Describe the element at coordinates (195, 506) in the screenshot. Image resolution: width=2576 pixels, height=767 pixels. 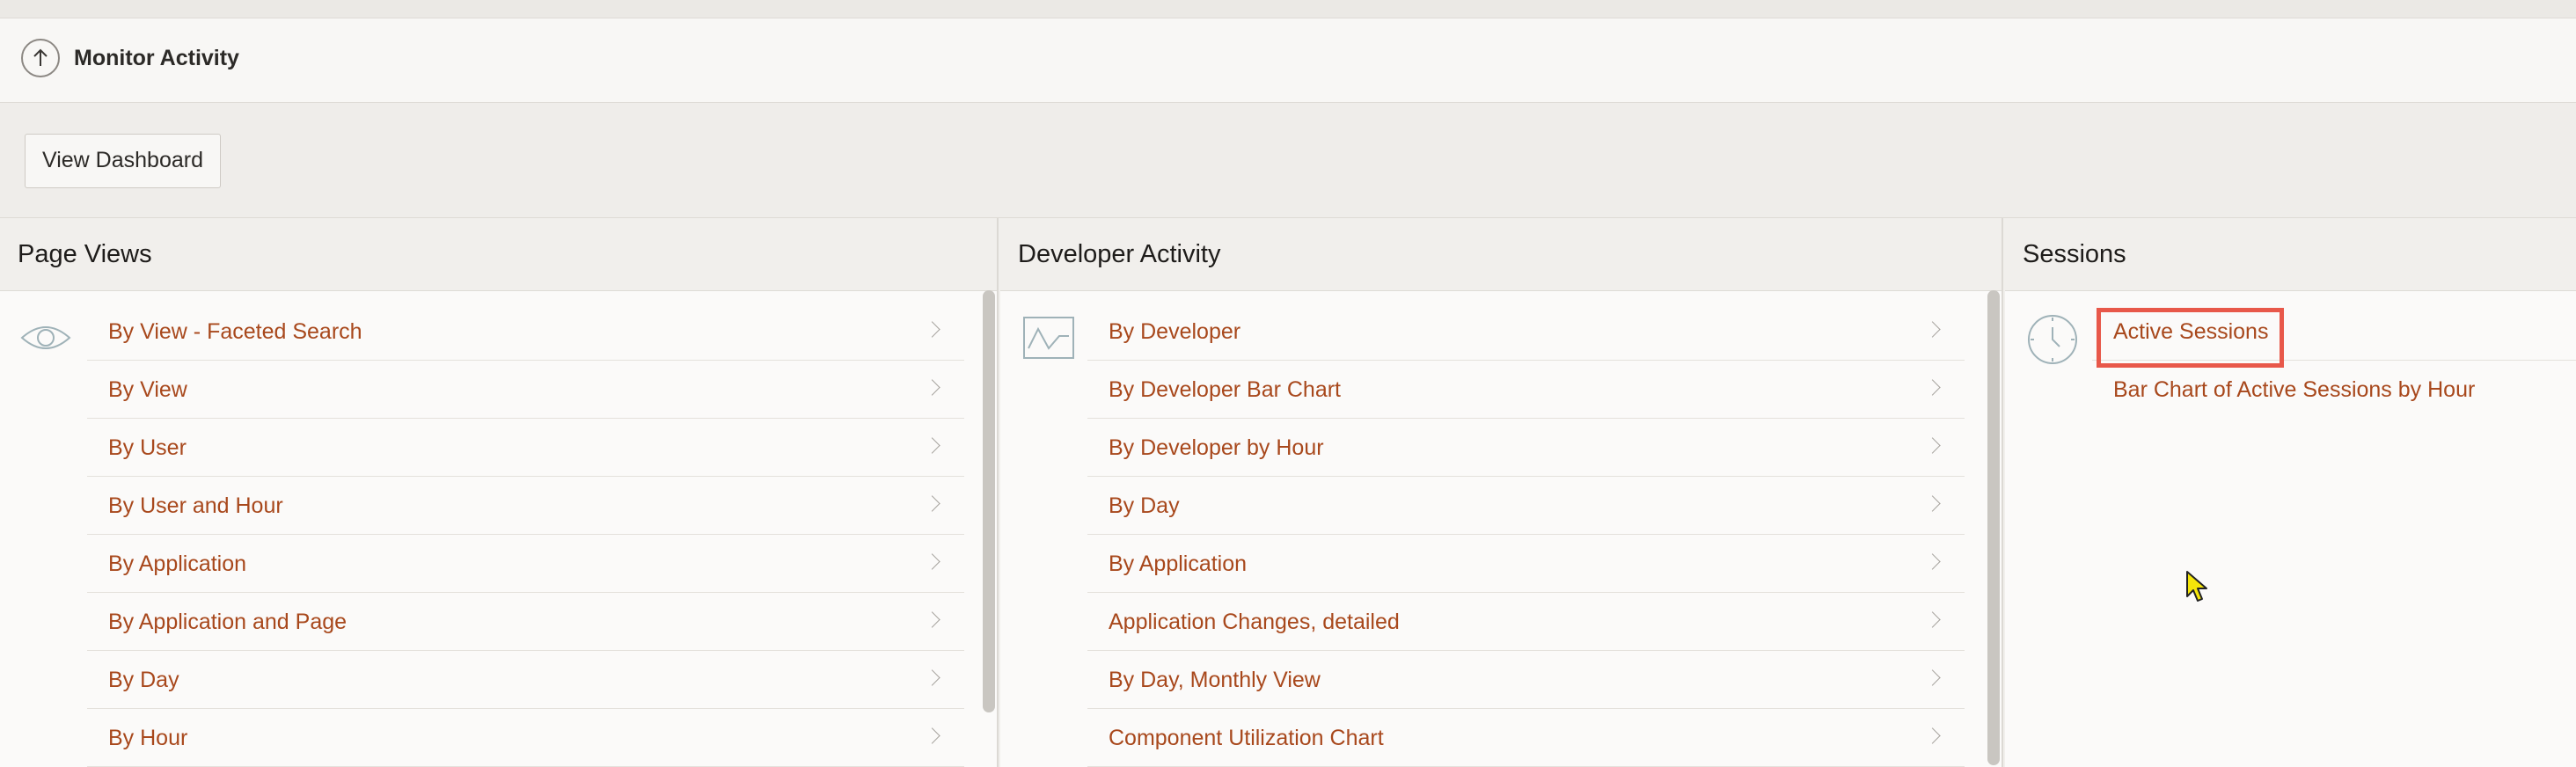
I see `item-label: By User and Hour` at that location.